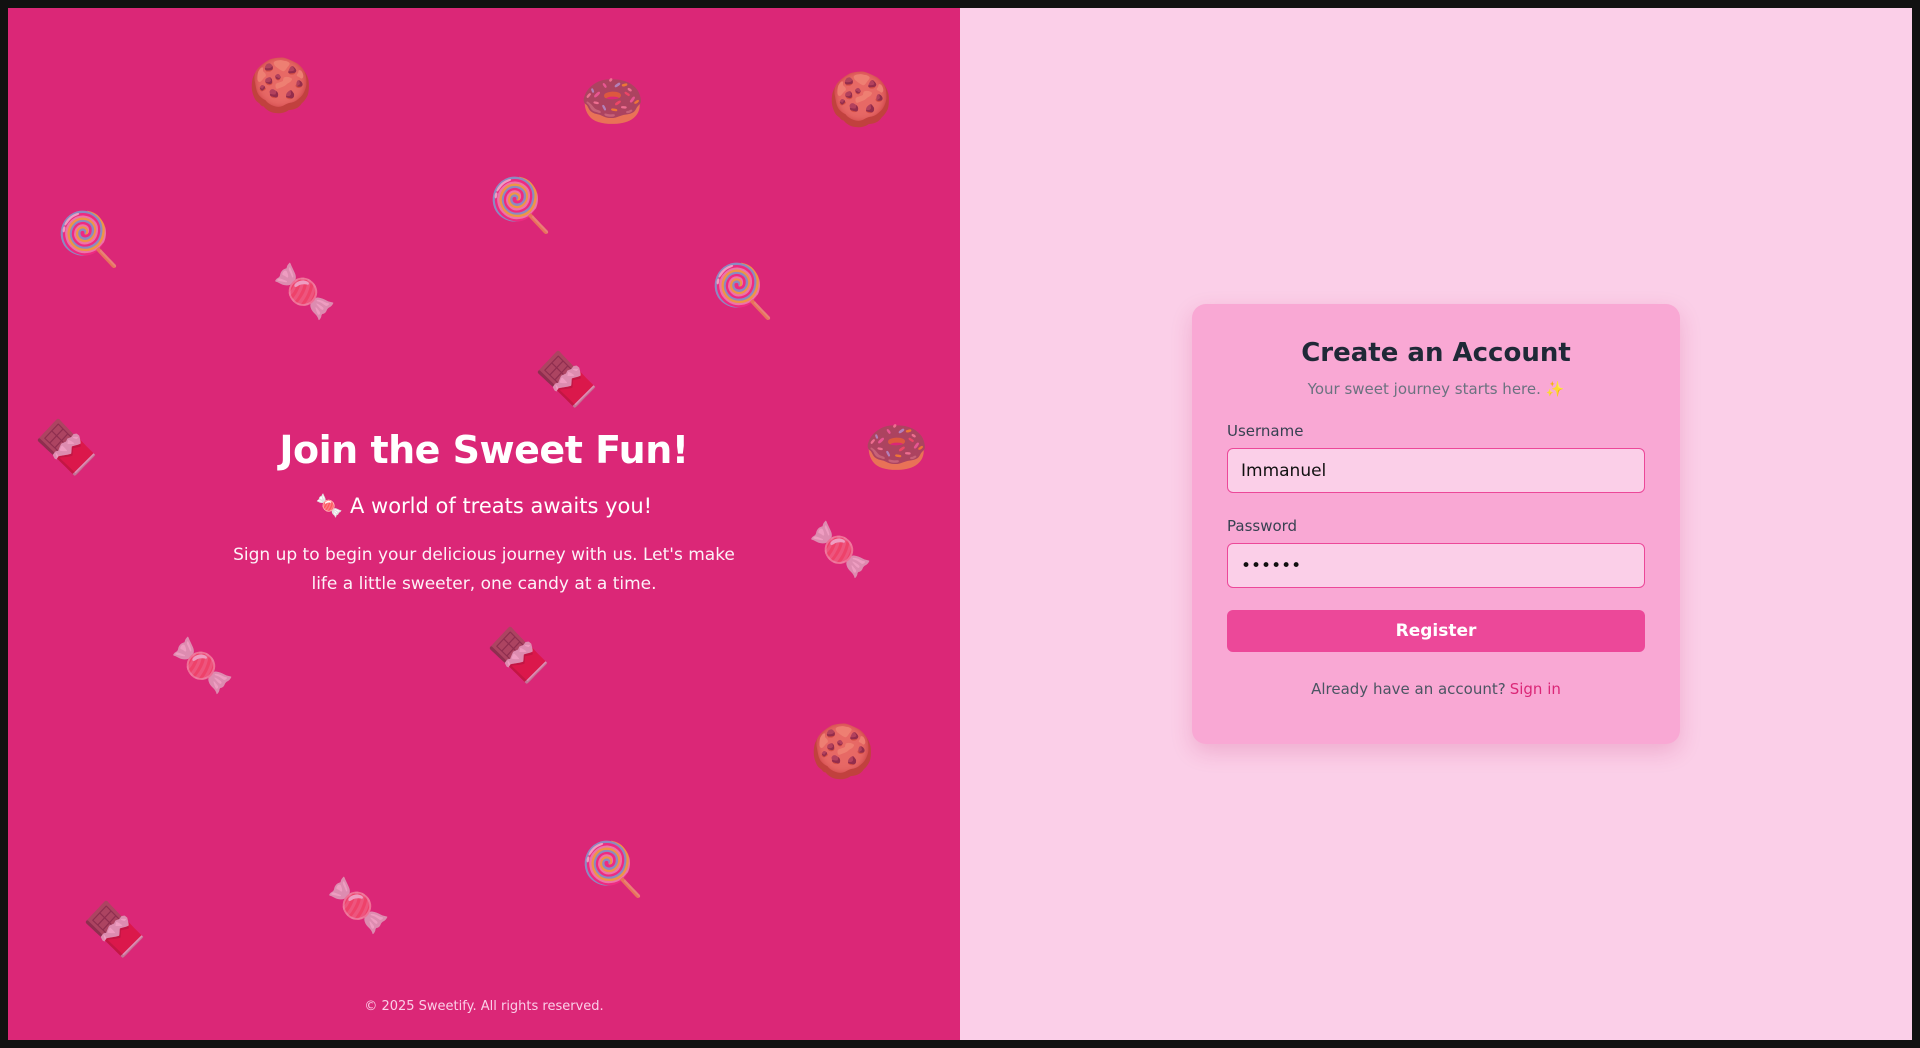 This screenshot has height=1048, width=1920. I want to click on hero-tagline-text: A world of treats awaits you!, so click(501, 506).